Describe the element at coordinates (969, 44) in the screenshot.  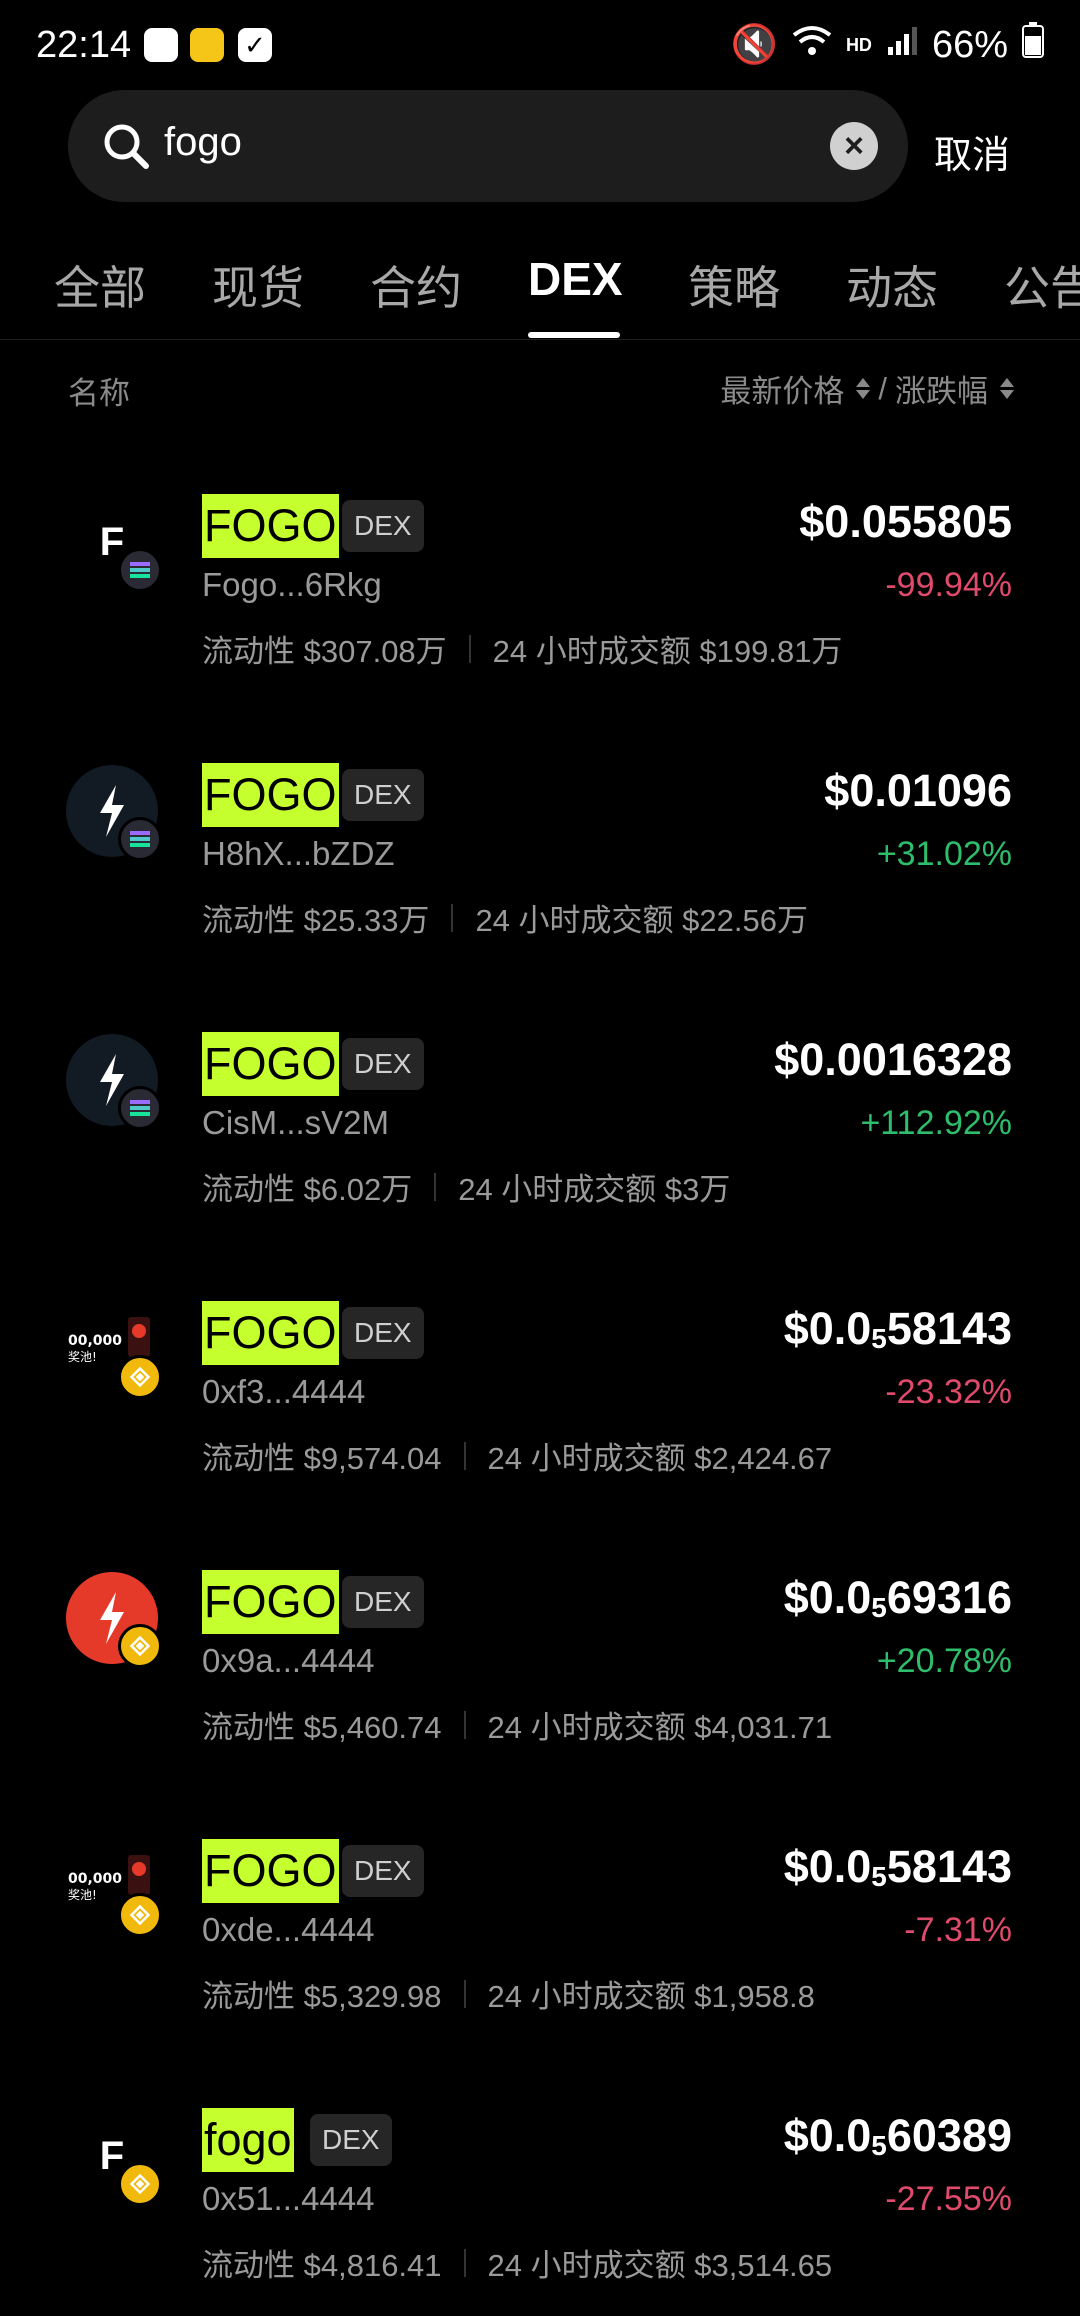
I see `battery-percent: 66%` at that location.